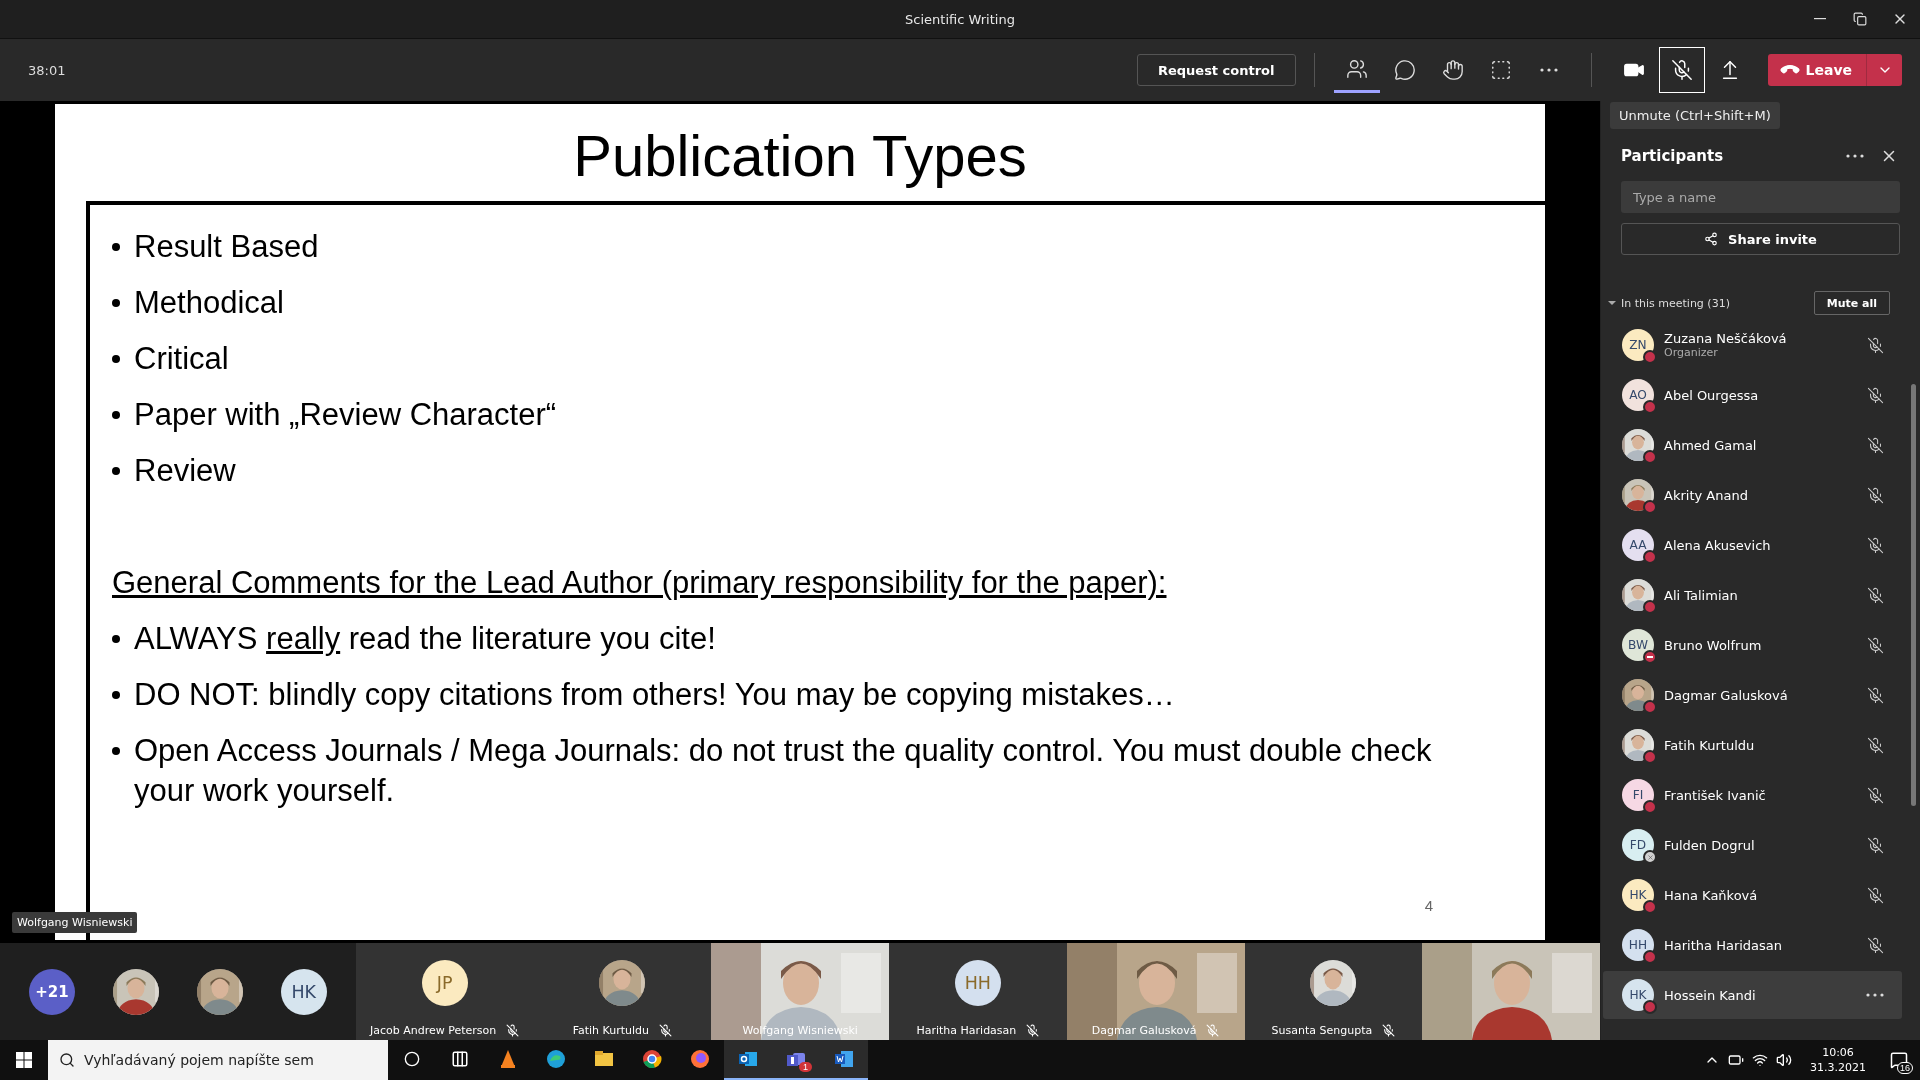  What do you see at coordinates (1638, 645) in the screenshot?
I see `avatar: BW` at bounding box center [1638, 645].